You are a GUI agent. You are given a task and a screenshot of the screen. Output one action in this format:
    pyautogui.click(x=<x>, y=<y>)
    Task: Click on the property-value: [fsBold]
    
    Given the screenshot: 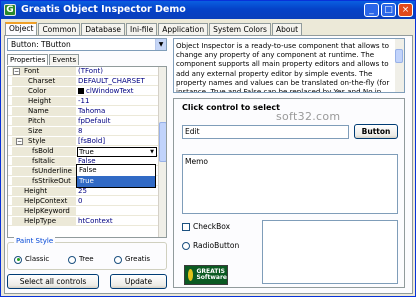 What is the action you would take?
    pyautogui.click(x=117, y=141)
    